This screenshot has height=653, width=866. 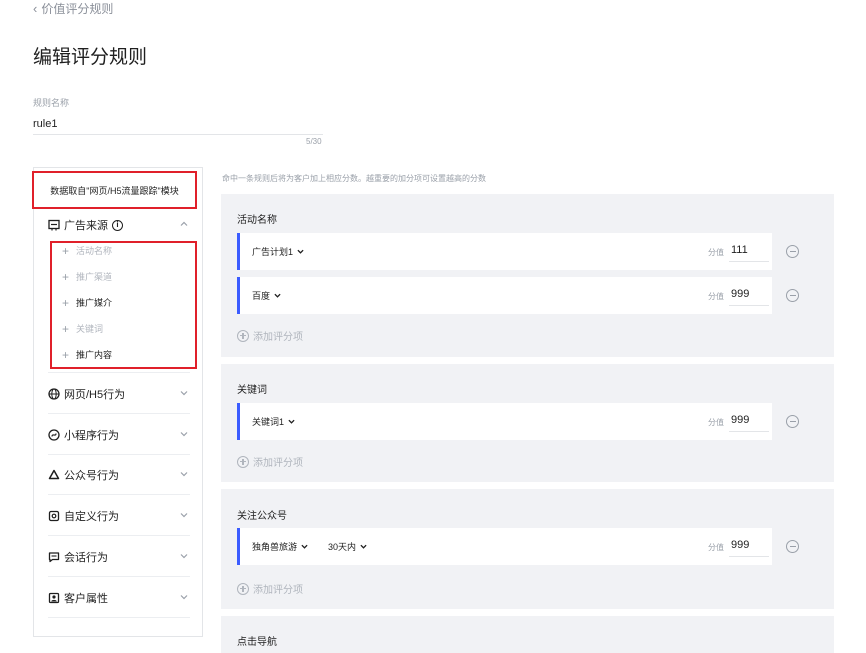 What do you see at coordinates (86, 226) in the screenshot?
I see `group-label: 广告来源` at bounding box center [86, 226].